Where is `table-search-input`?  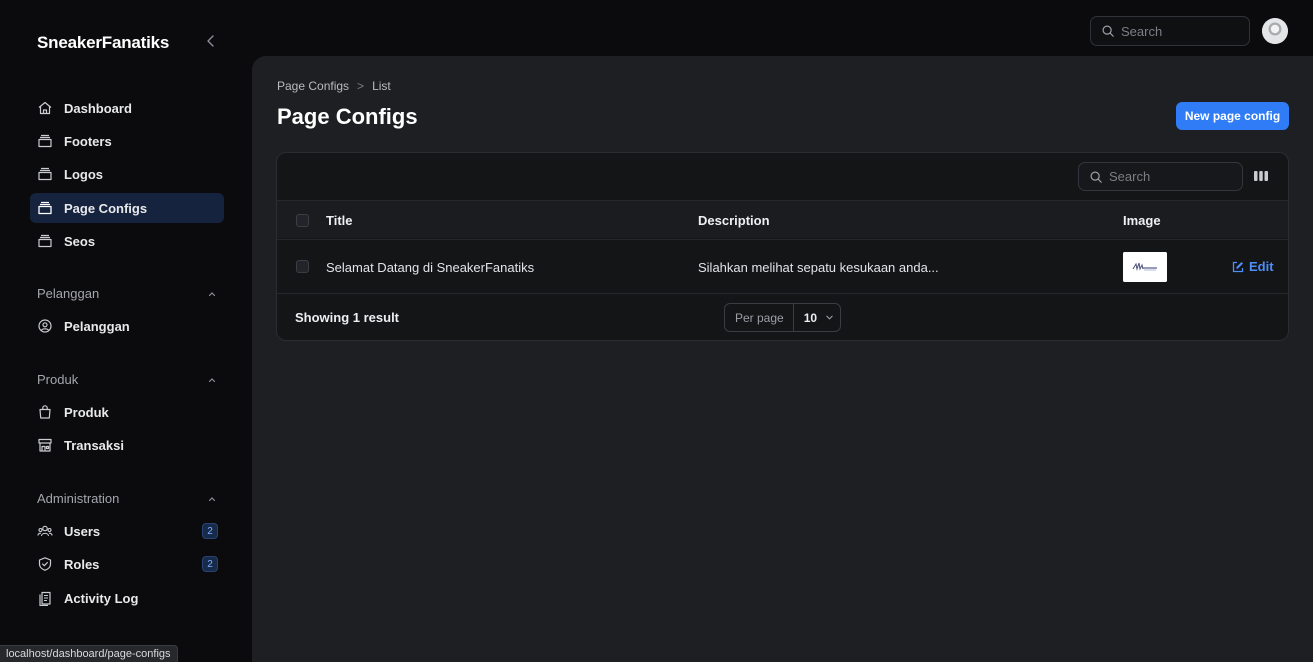 table-search-input is located at coordinates (1169, 176).